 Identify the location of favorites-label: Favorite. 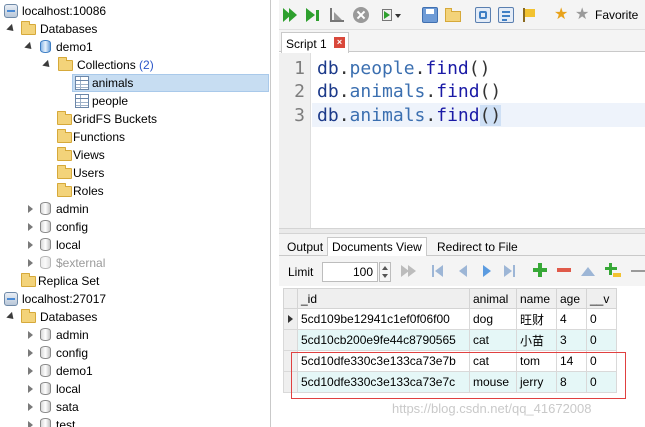
(616, 15).